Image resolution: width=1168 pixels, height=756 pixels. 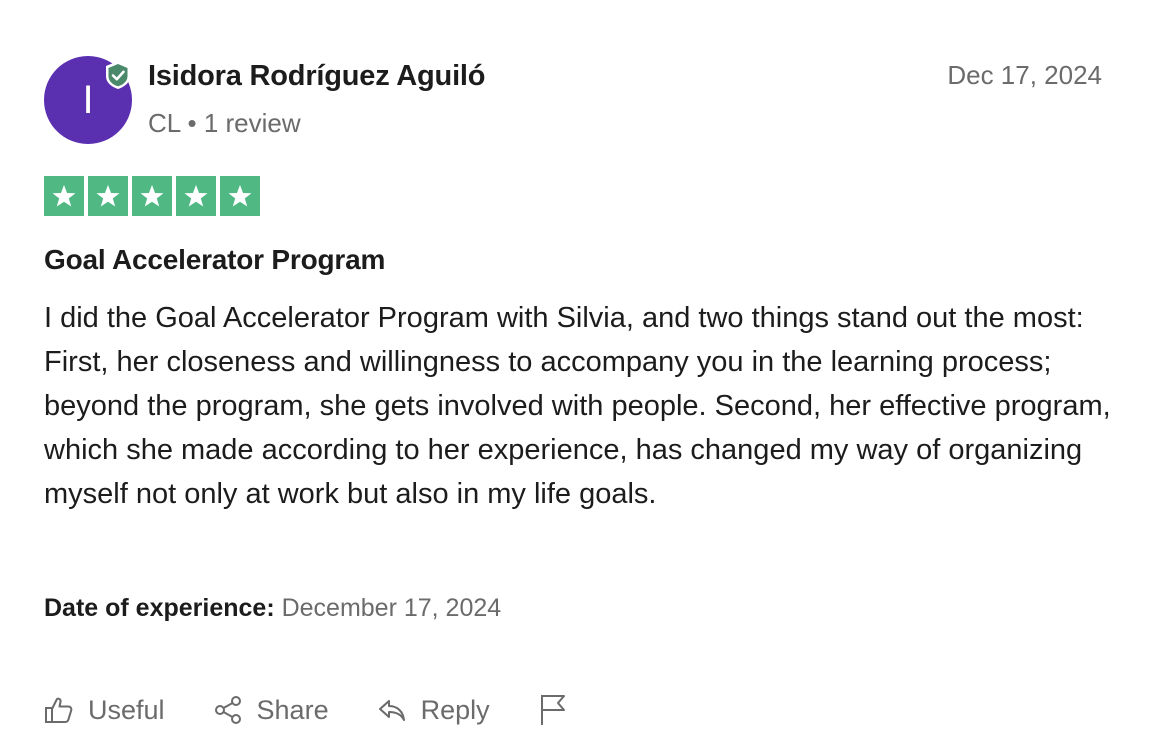 What do you see at coordinates (59, 710) in the screenshot?
I see `thumbs-up-icon` at bounding box center [59, 710].